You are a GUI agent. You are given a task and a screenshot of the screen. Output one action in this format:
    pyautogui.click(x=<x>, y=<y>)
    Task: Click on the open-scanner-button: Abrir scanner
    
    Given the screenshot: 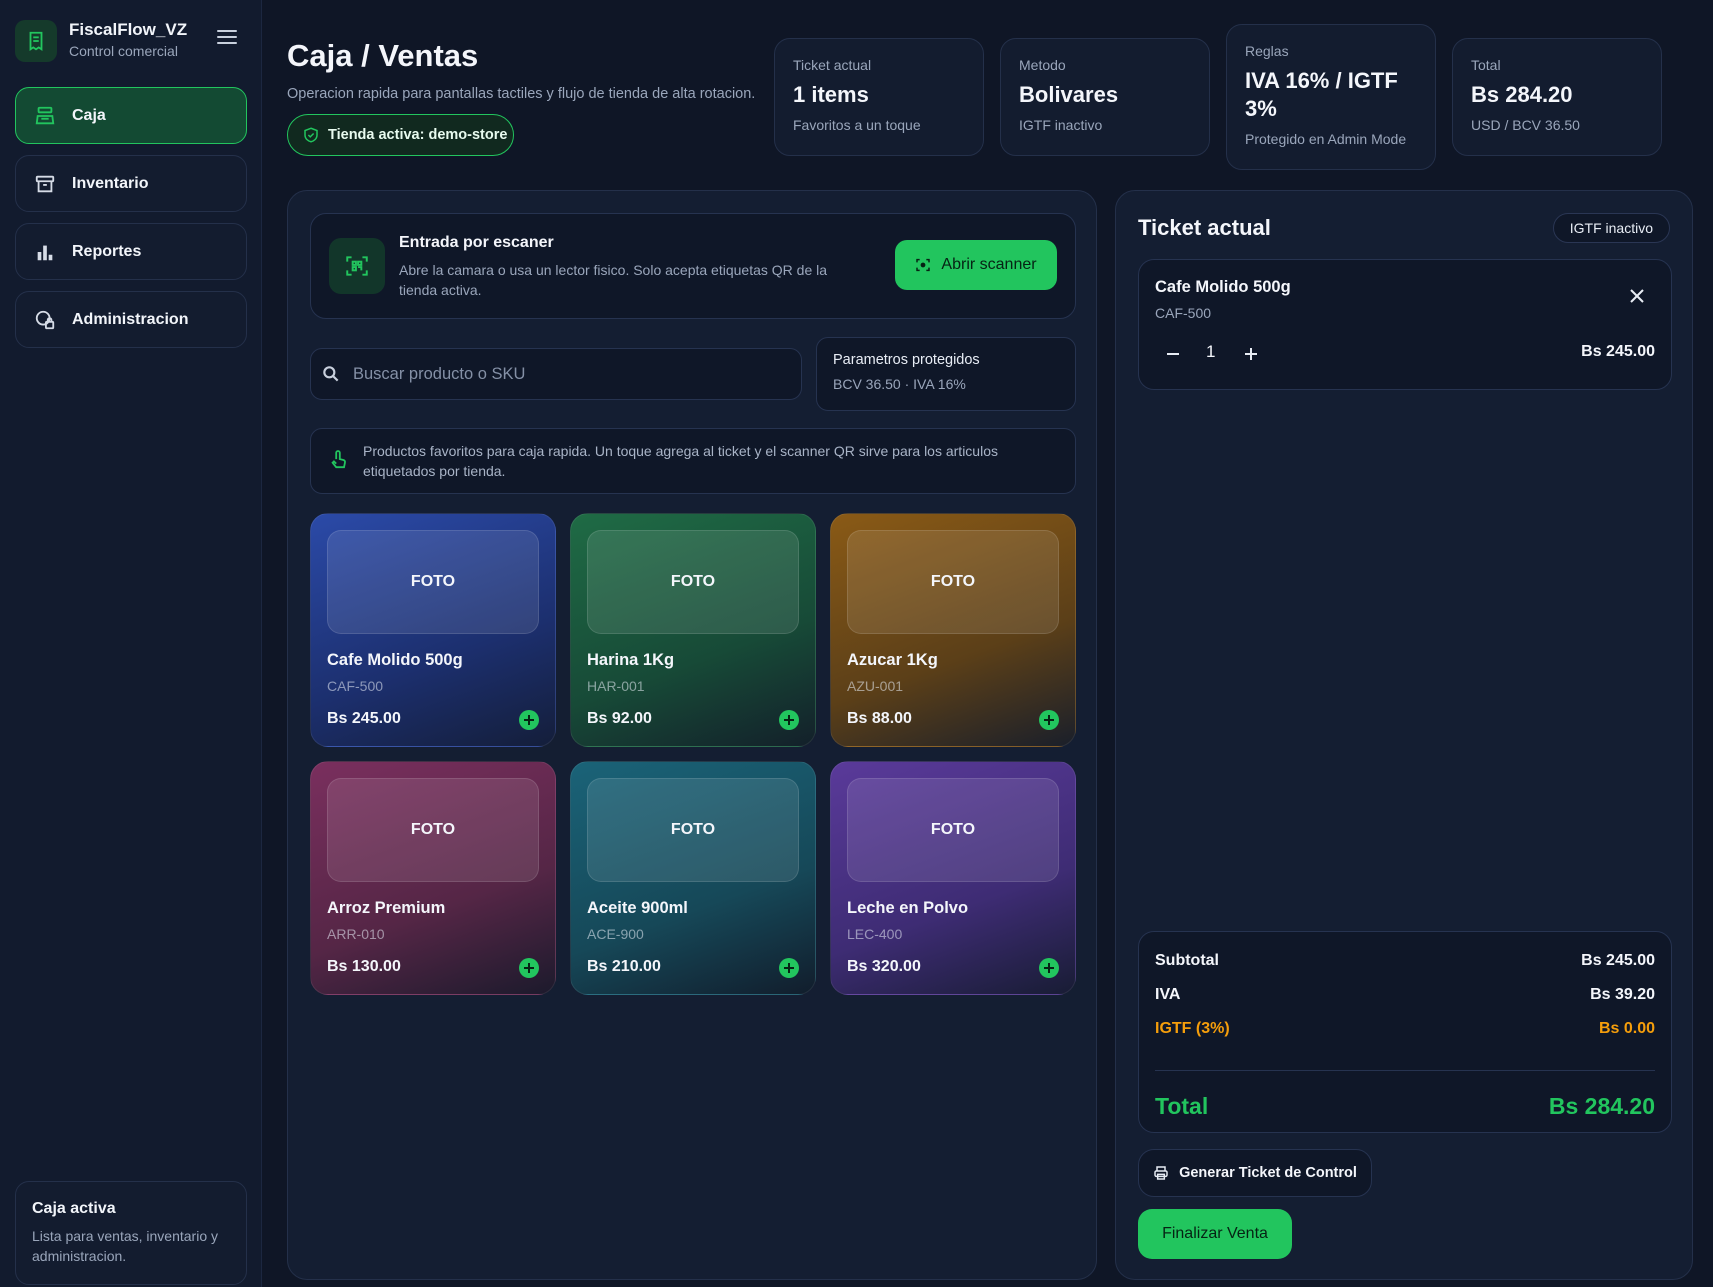 What is the action you would take?
    pyautogui.click(x=976, y=265)
    